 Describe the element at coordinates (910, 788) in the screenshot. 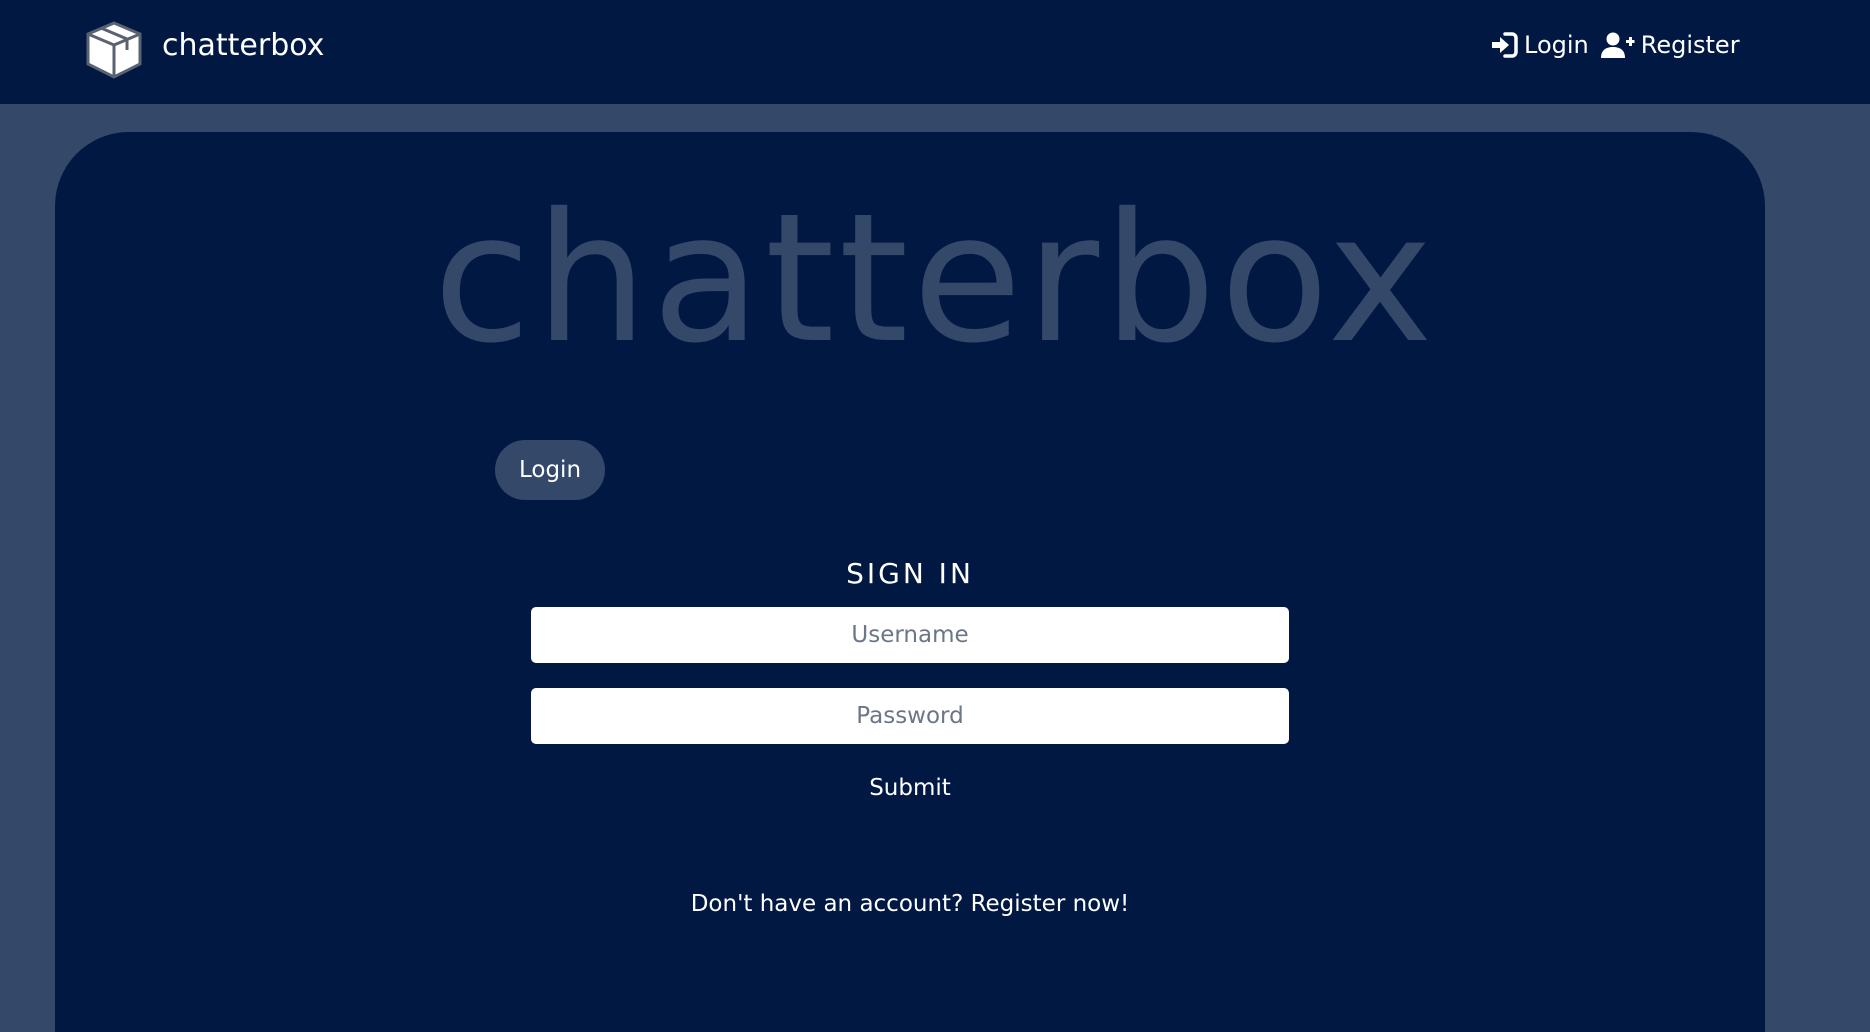

I see `submit-button: Submit` at that location.